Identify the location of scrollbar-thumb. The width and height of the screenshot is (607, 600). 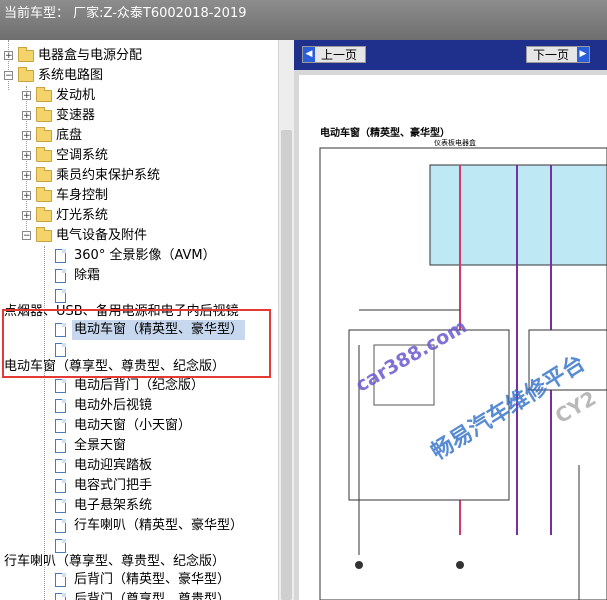
(286, 365).